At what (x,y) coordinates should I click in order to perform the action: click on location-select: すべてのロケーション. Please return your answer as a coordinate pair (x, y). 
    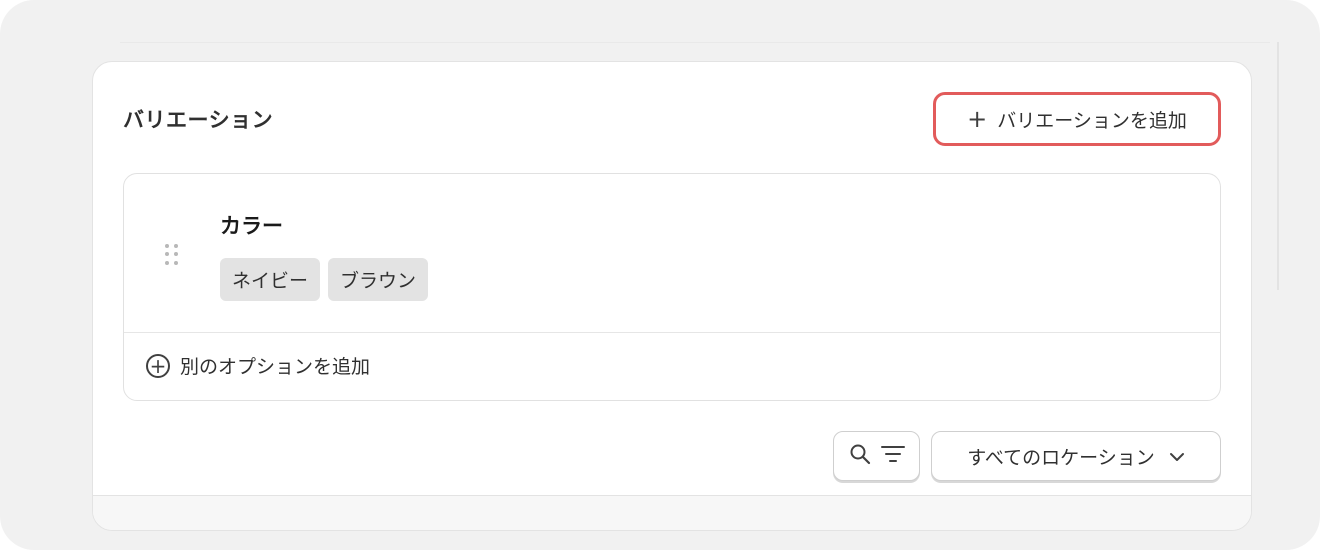
    Looking at the image, I should click on (1076, 456).